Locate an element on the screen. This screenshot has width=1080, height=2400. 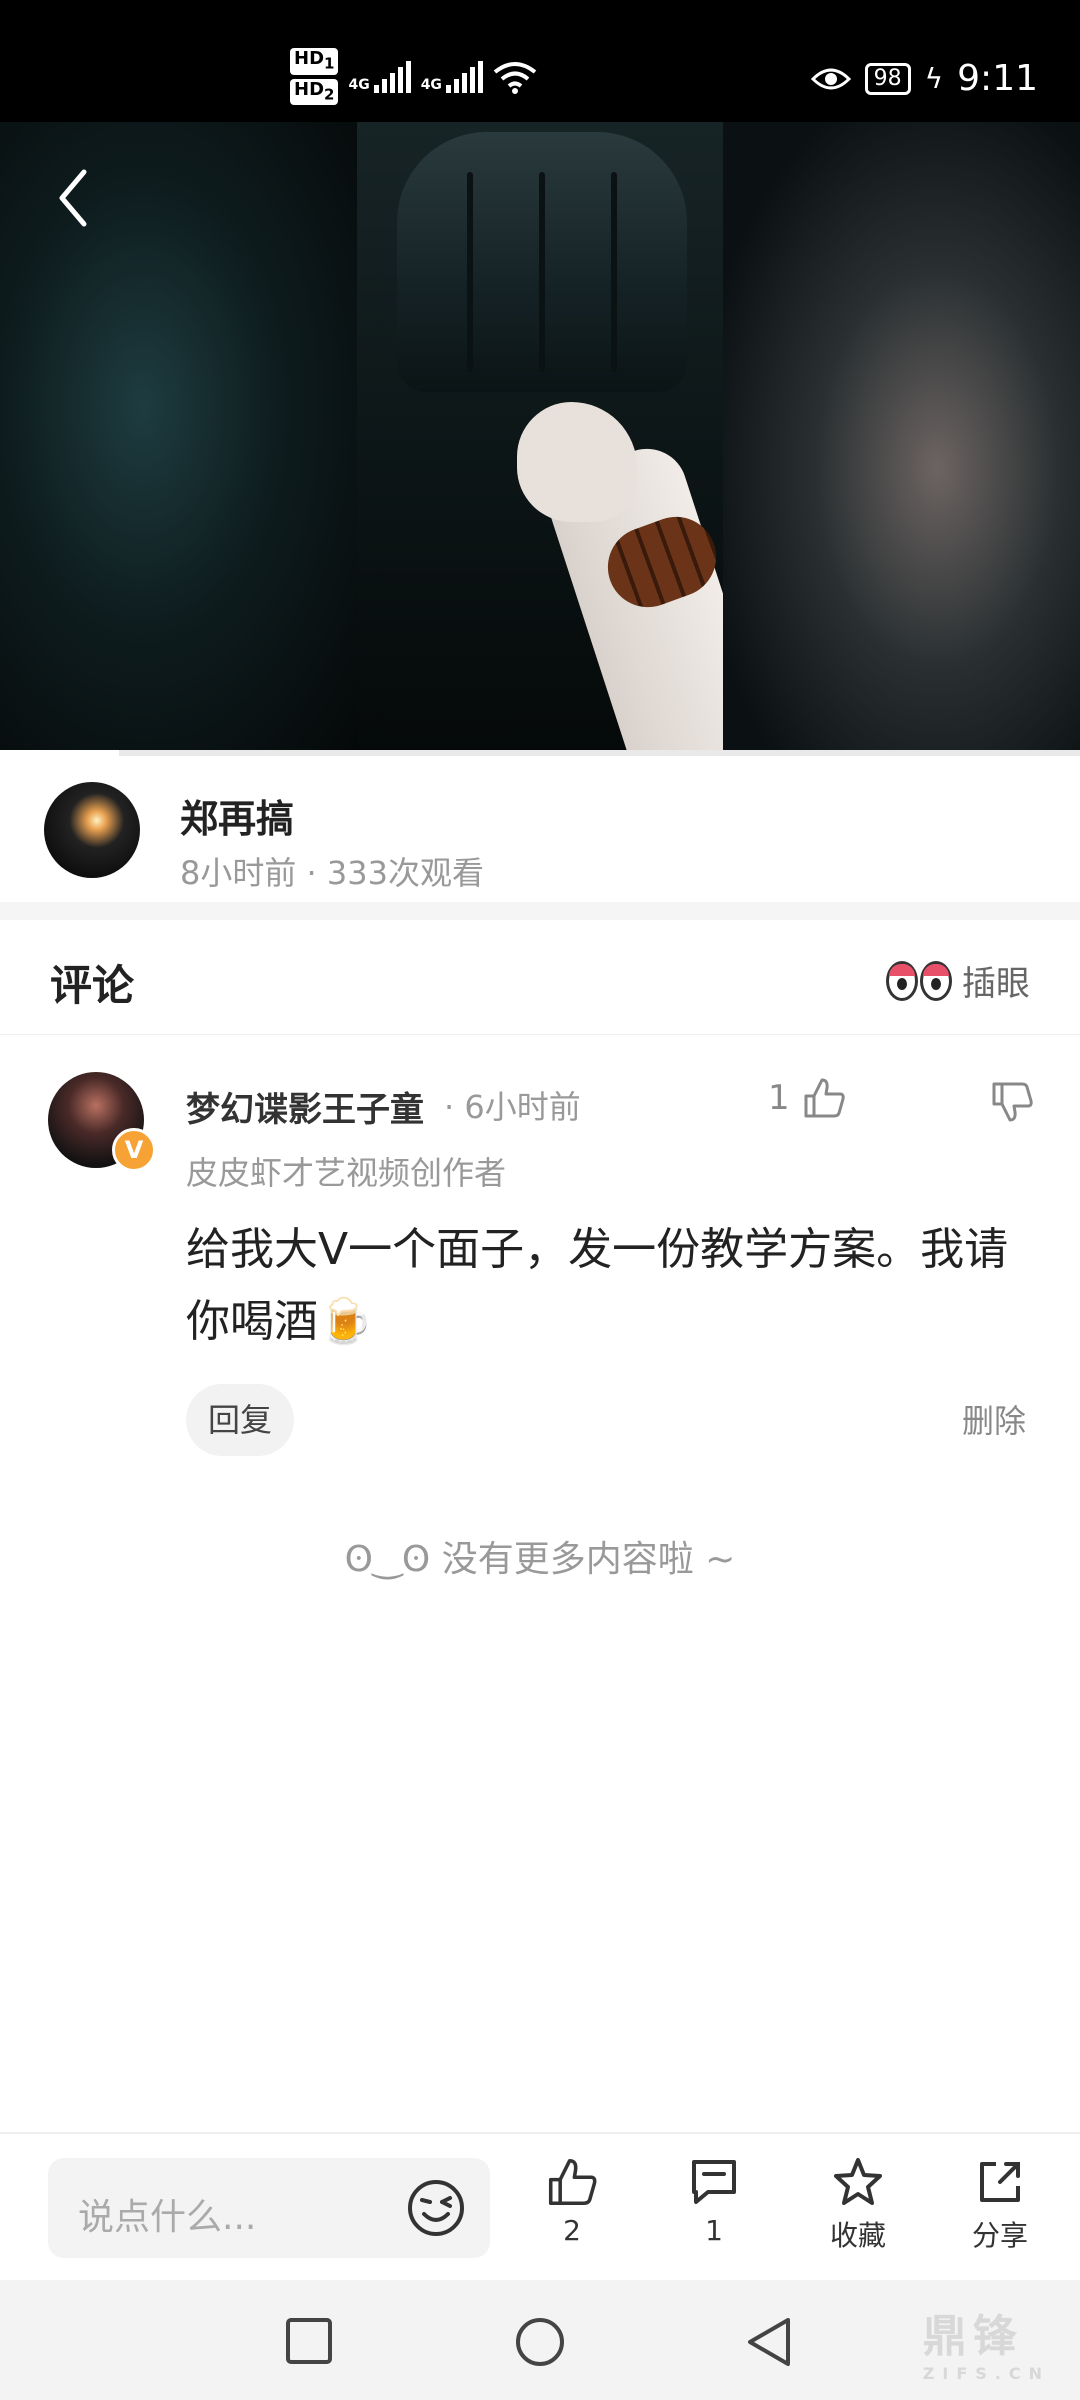
home-icon is located at coordinates (540, 2342).